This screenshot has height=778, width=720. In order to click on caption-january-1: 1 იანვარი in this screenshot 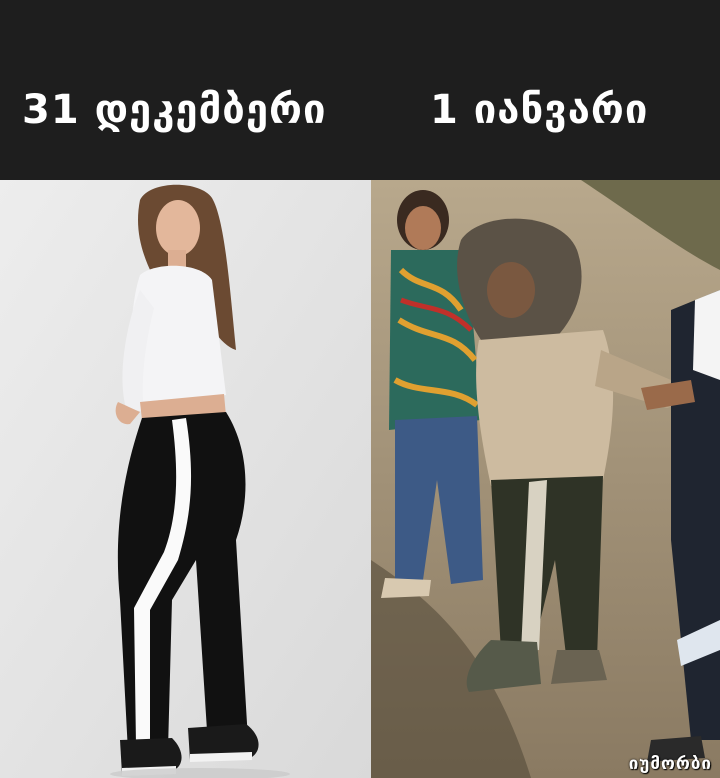, I will do `click(539, 110)`.